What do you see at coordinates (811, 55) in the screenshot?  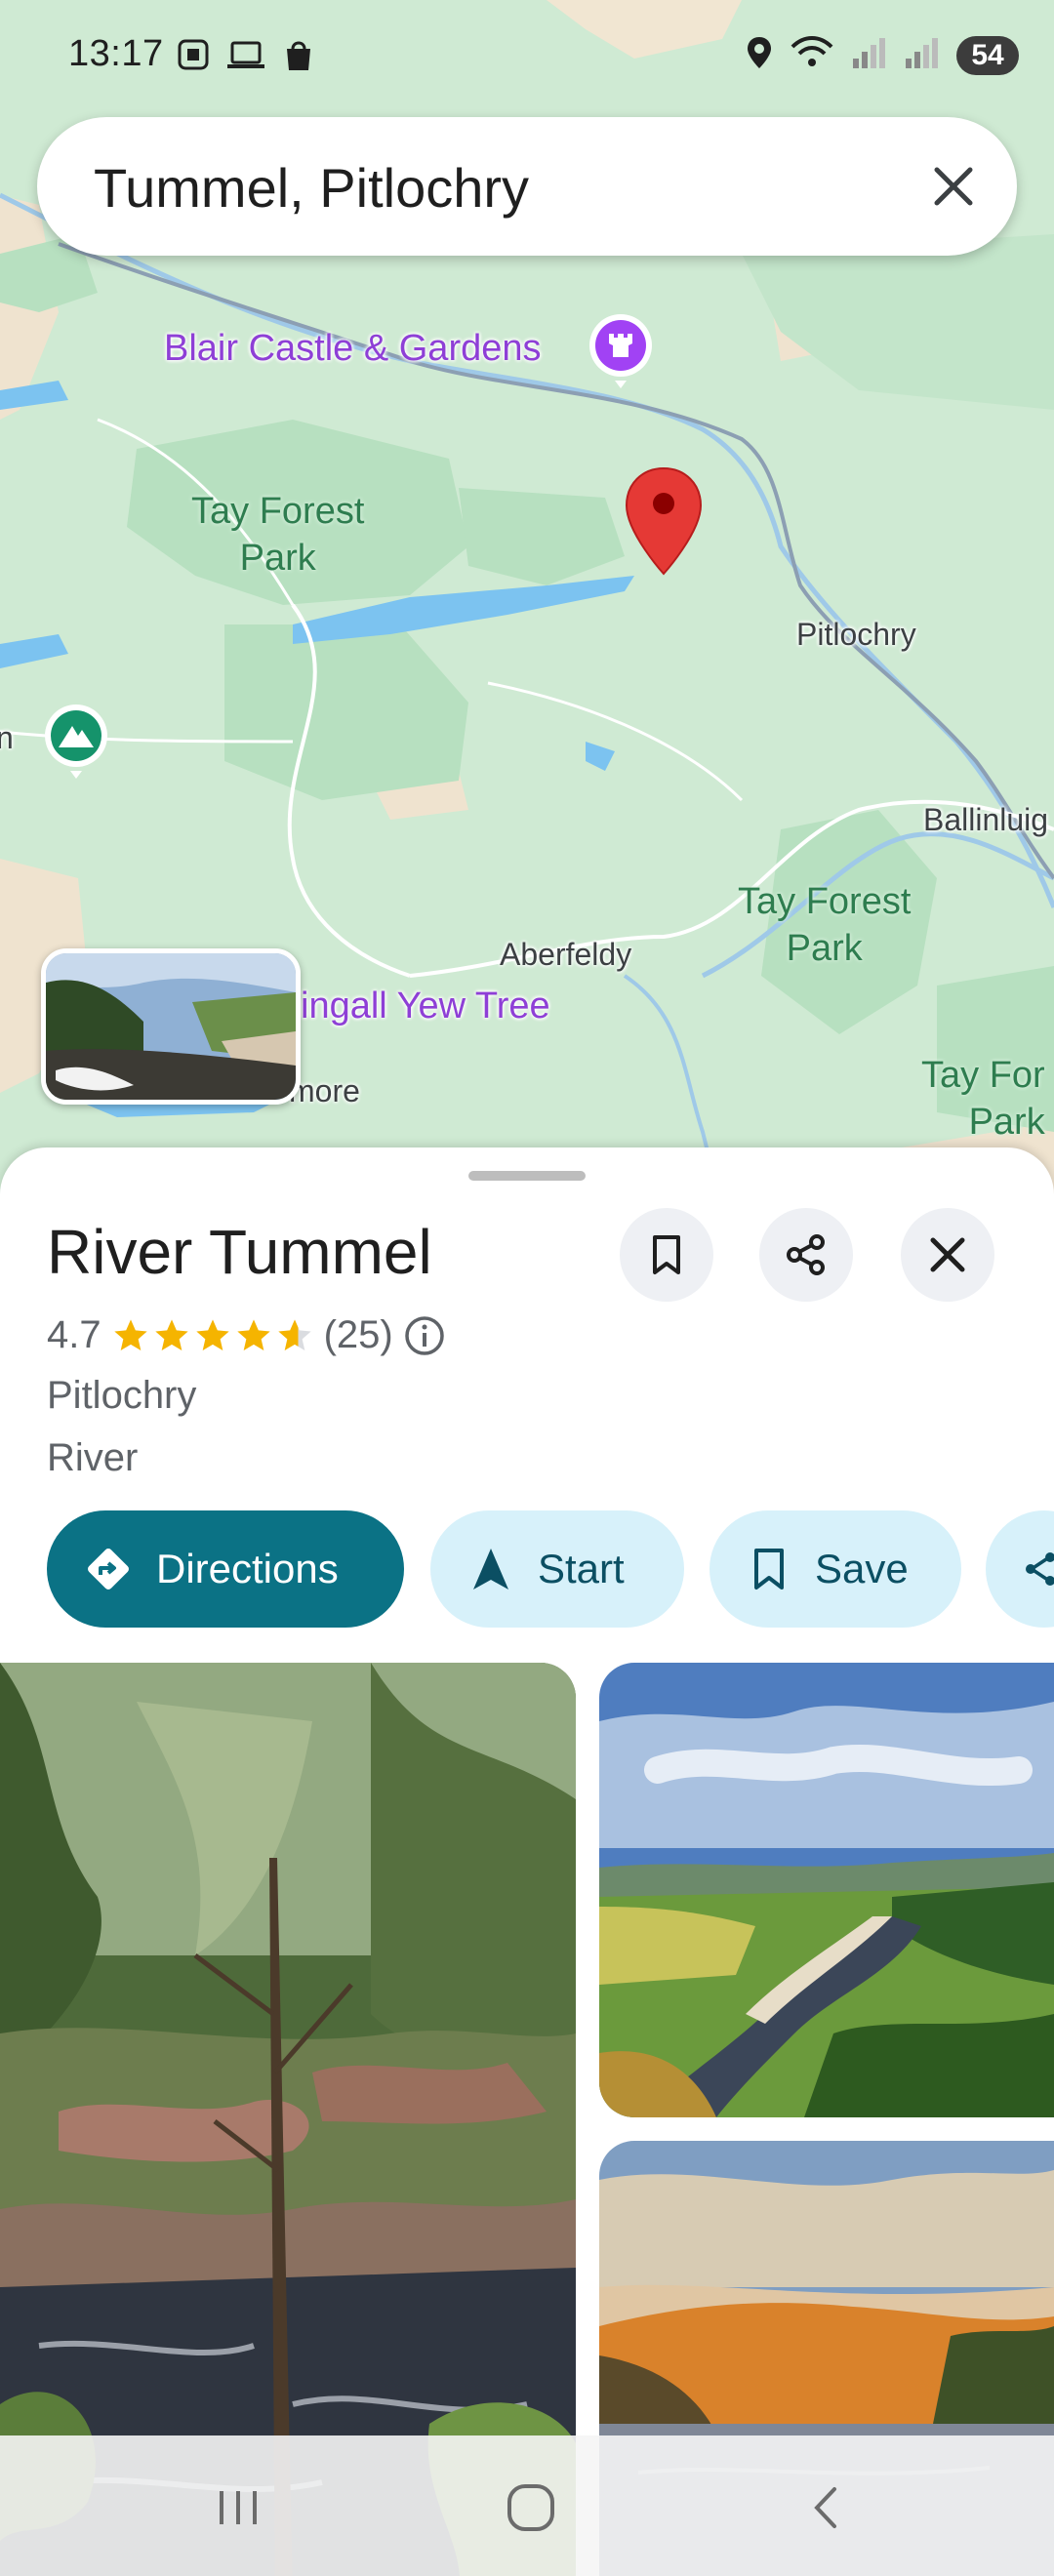 I see `wifi-icon` at bounding box center [811, 55].